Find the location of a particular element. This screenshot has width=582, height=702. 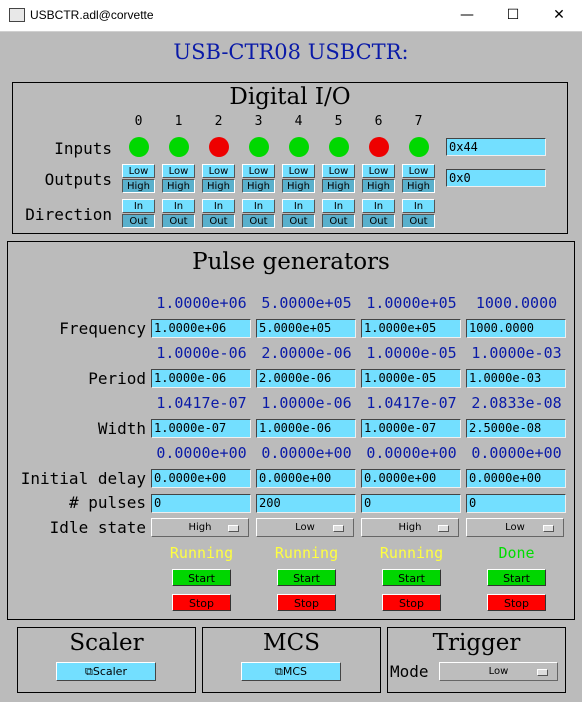

period-readback: 1.0000e-03 is located at coordinates (516, 353).